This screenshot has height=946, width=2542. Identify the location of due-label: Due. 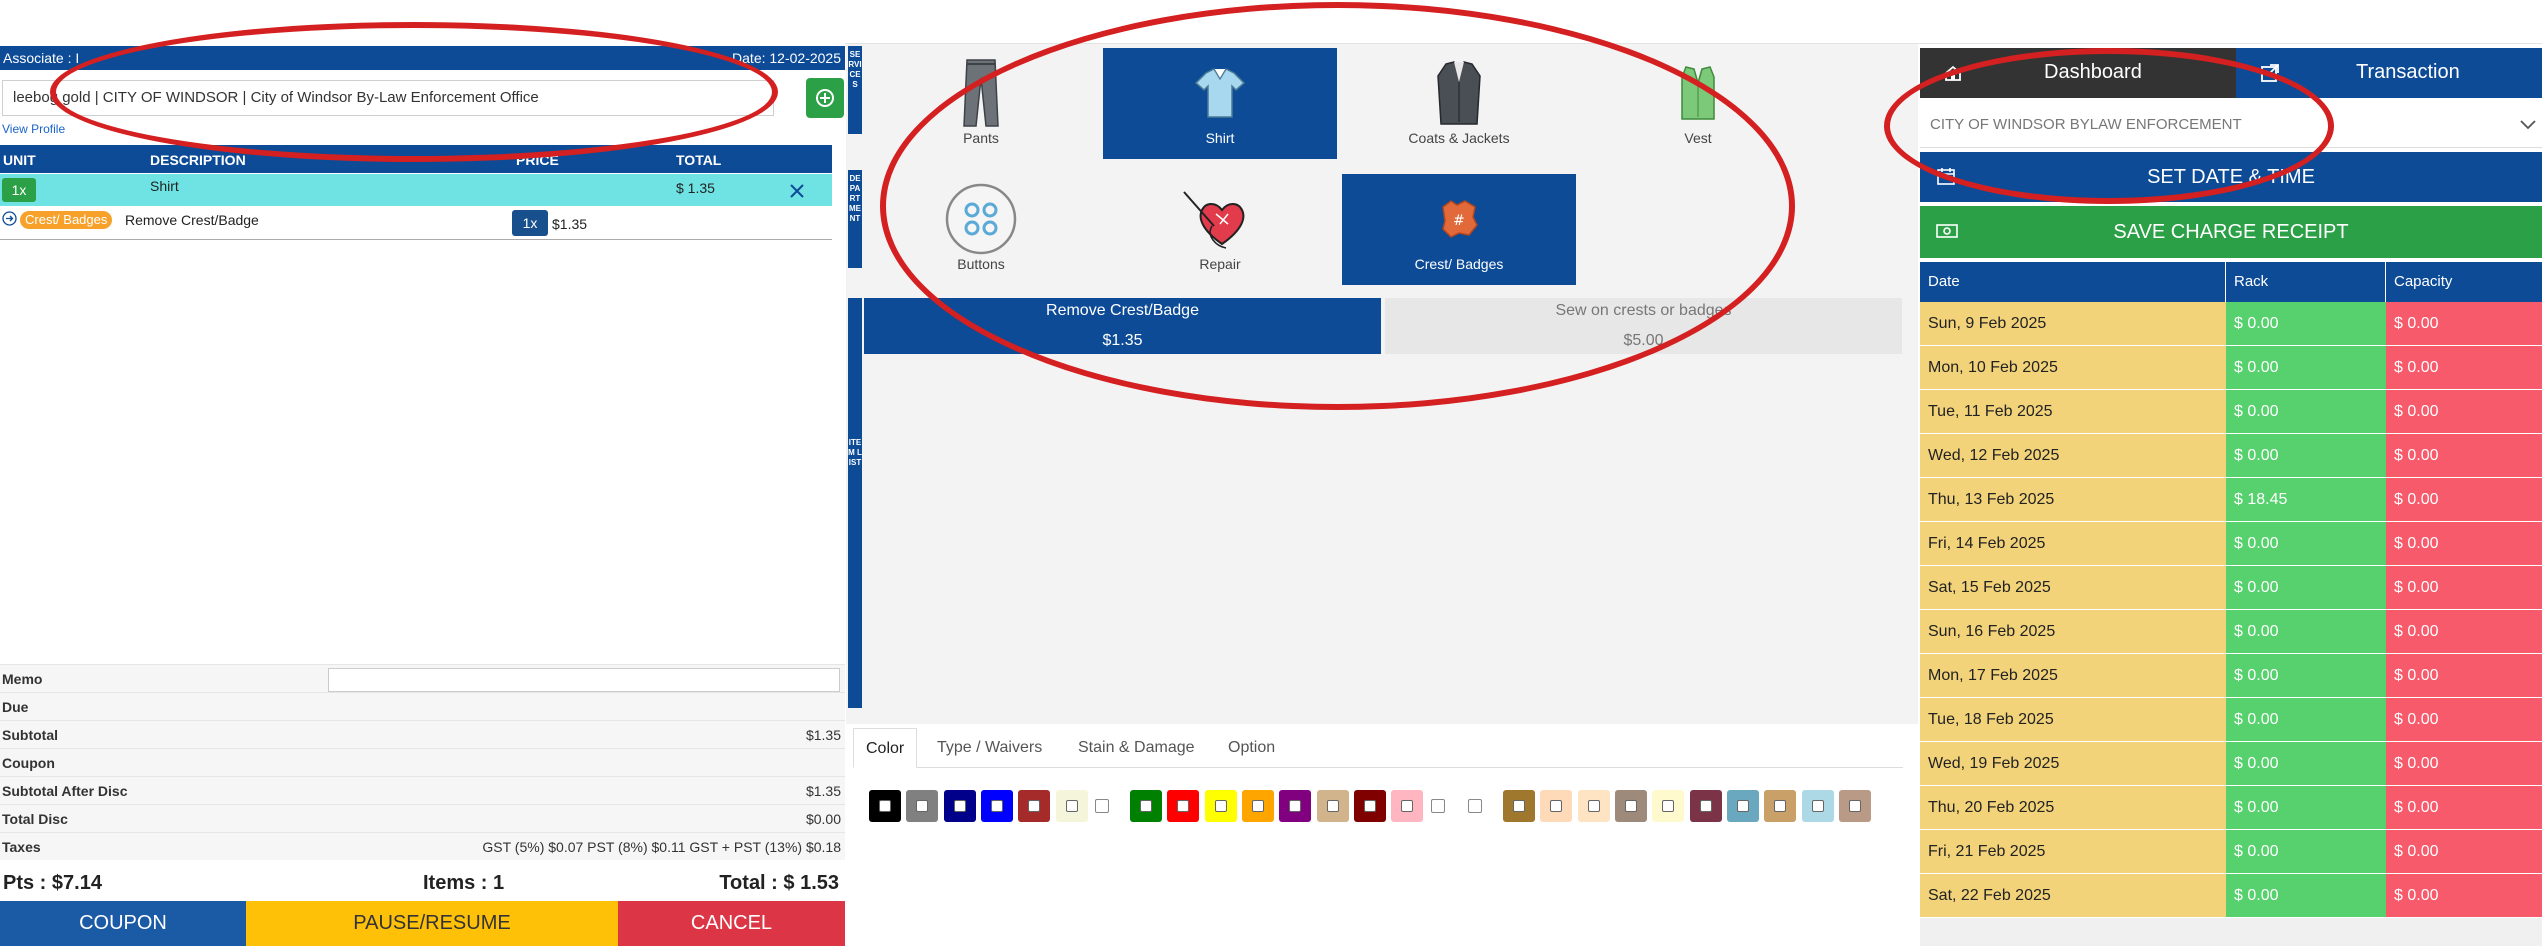
(15, 707).